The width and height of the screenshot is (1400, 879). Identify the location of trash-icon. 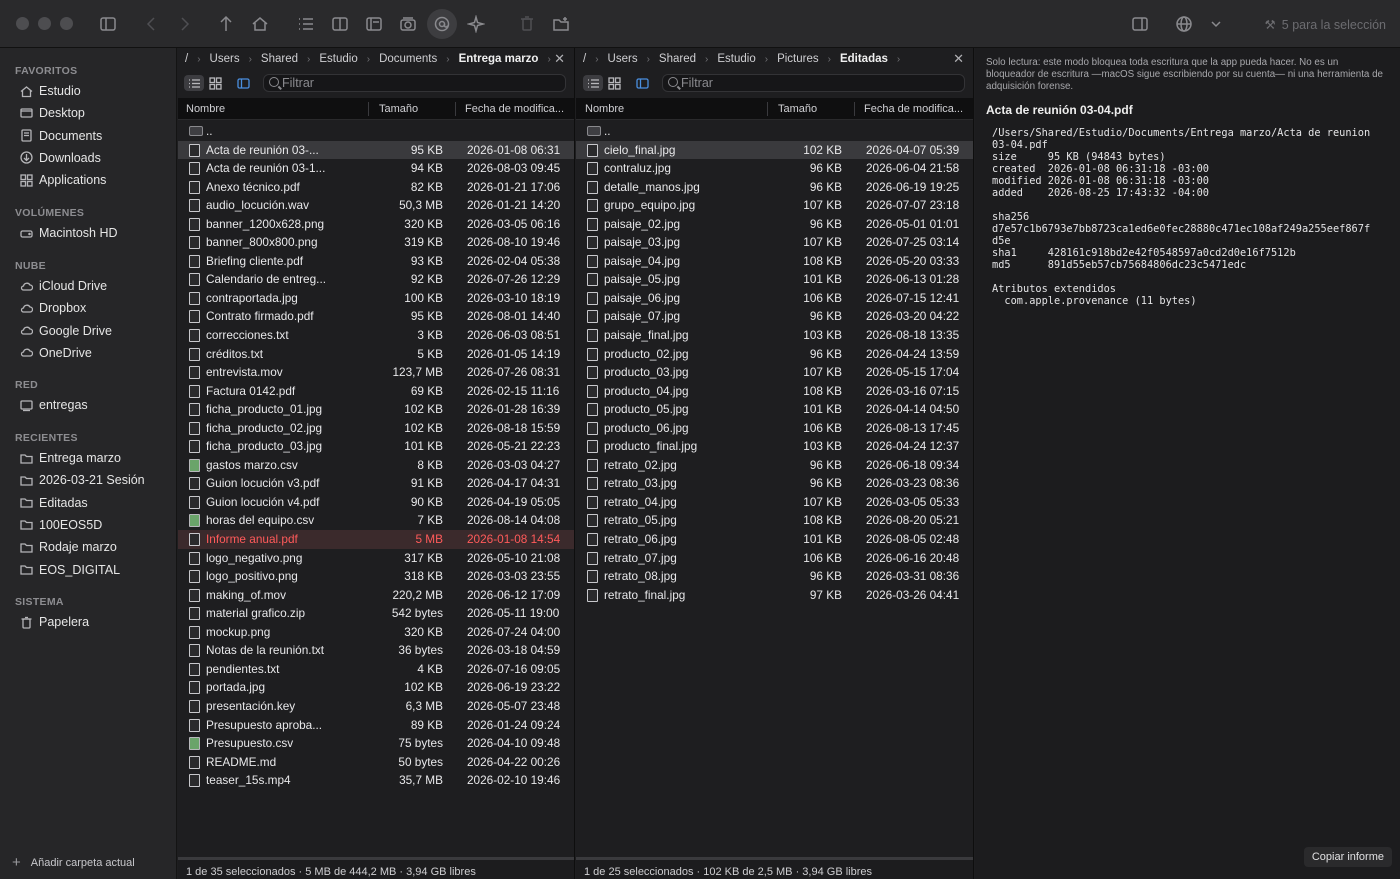
(527, 24).